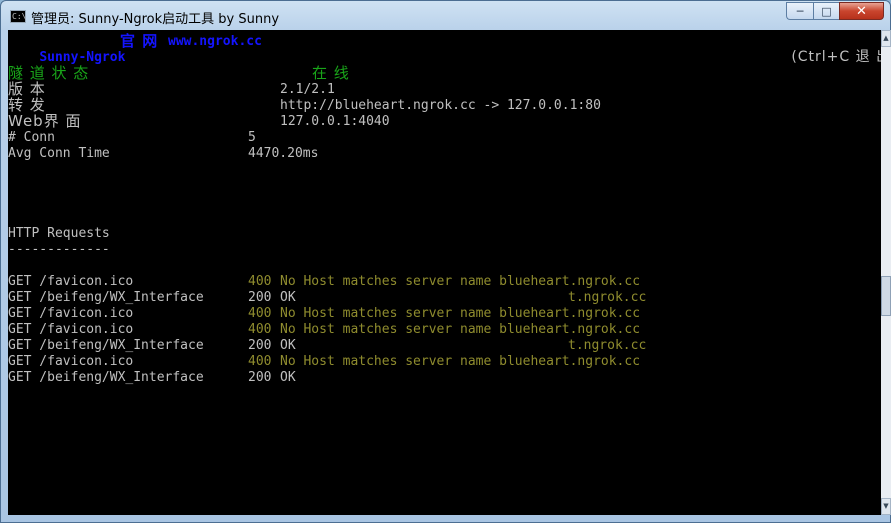  Describe the element at coordinates (331, 73) in the screenshot. I see `tunnel-status-value: 在 线` at that location.